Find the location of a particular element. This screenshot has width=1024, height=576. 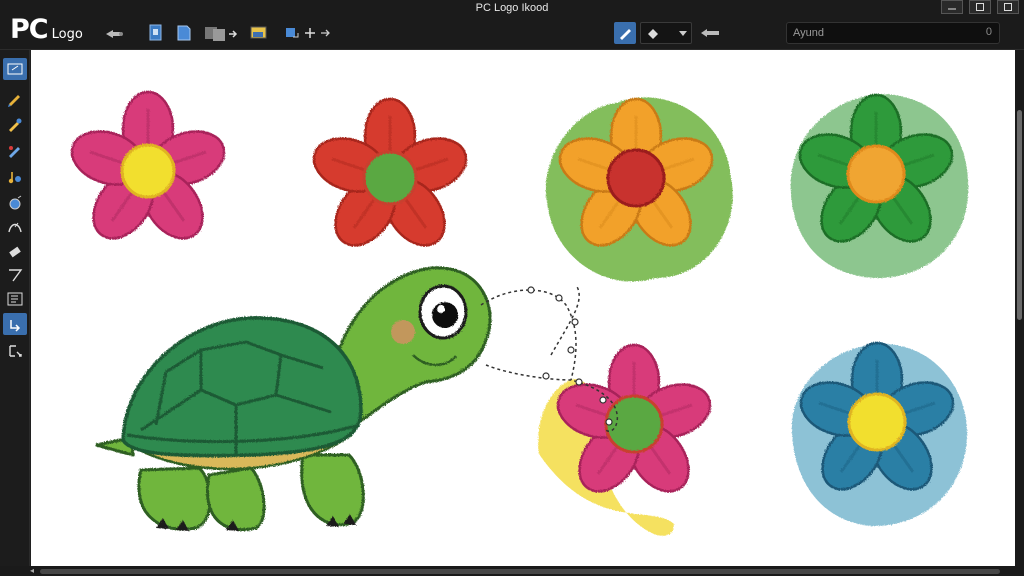

select-icon is located at coordinates (15, 69).